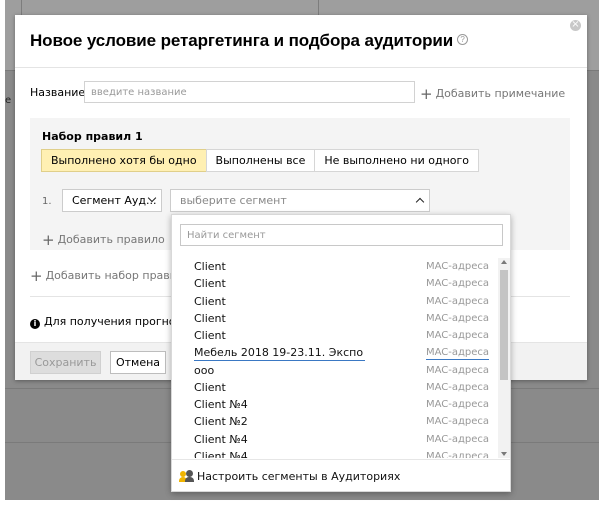 This screenshot has width=604, height=505. I want to click on save-button: Сохранить, so click(65, 362).